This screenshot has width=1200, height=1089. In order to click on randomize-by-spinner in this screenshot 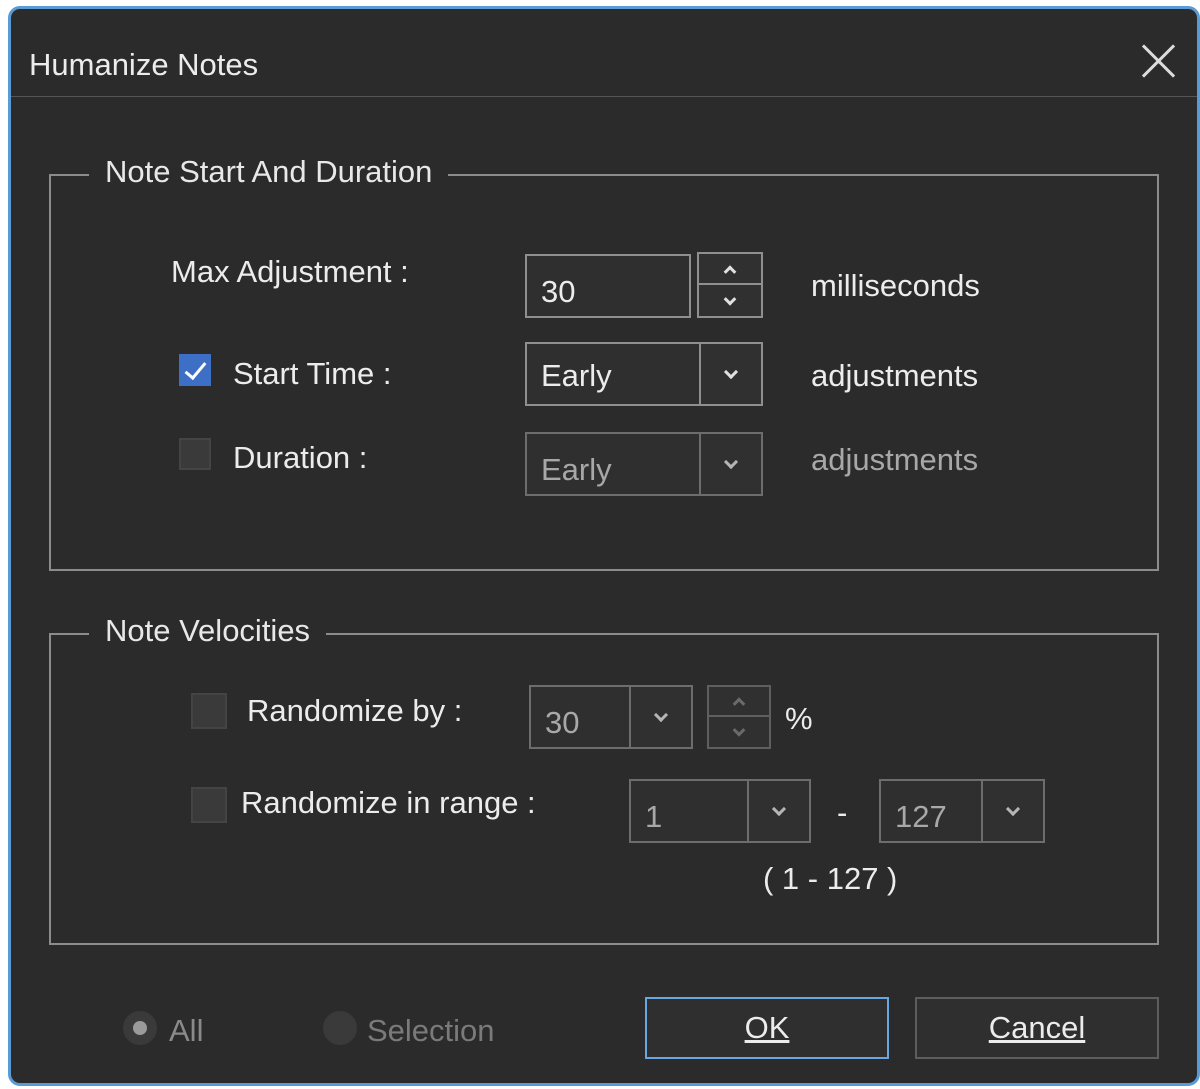, I will do `click(739, 717)`.